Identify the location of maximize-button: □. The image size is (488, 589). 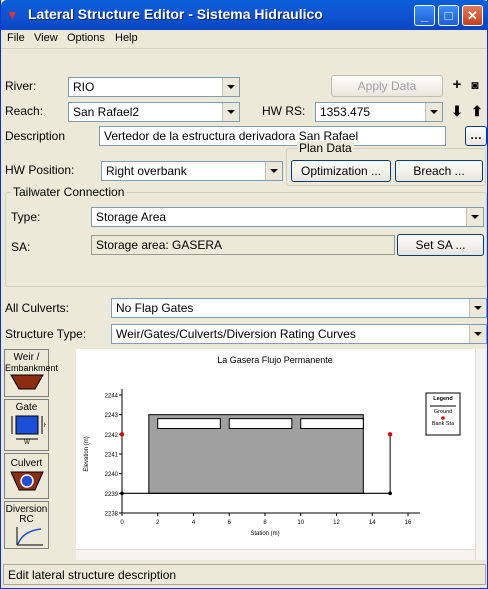
(448, 15).